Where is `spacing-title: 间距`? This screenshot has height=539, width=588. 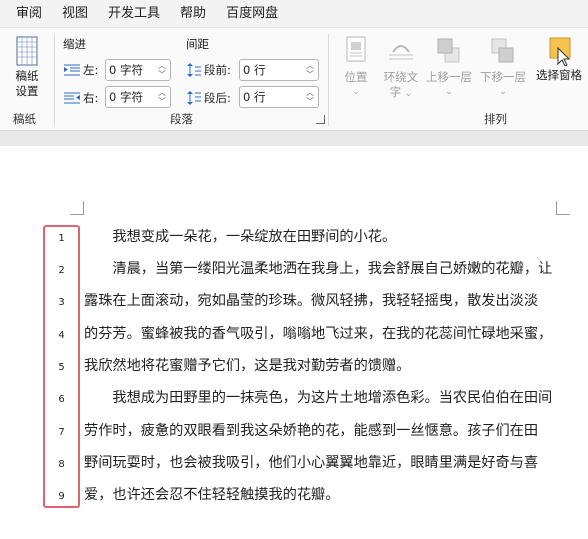
spacing-title: 间距 is located at coordinates (197, 44).